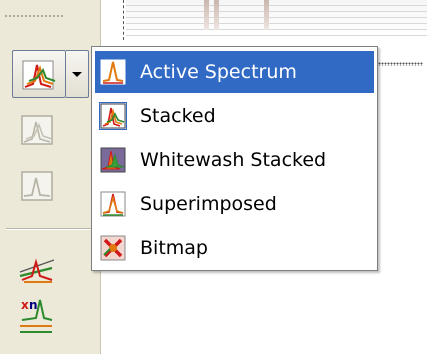 This screenshot has width=427, height=354. What do you see at coordinates (124, 20) in the screenshot?
I see `plot-cursor-line` at bounding box center [124, 20].